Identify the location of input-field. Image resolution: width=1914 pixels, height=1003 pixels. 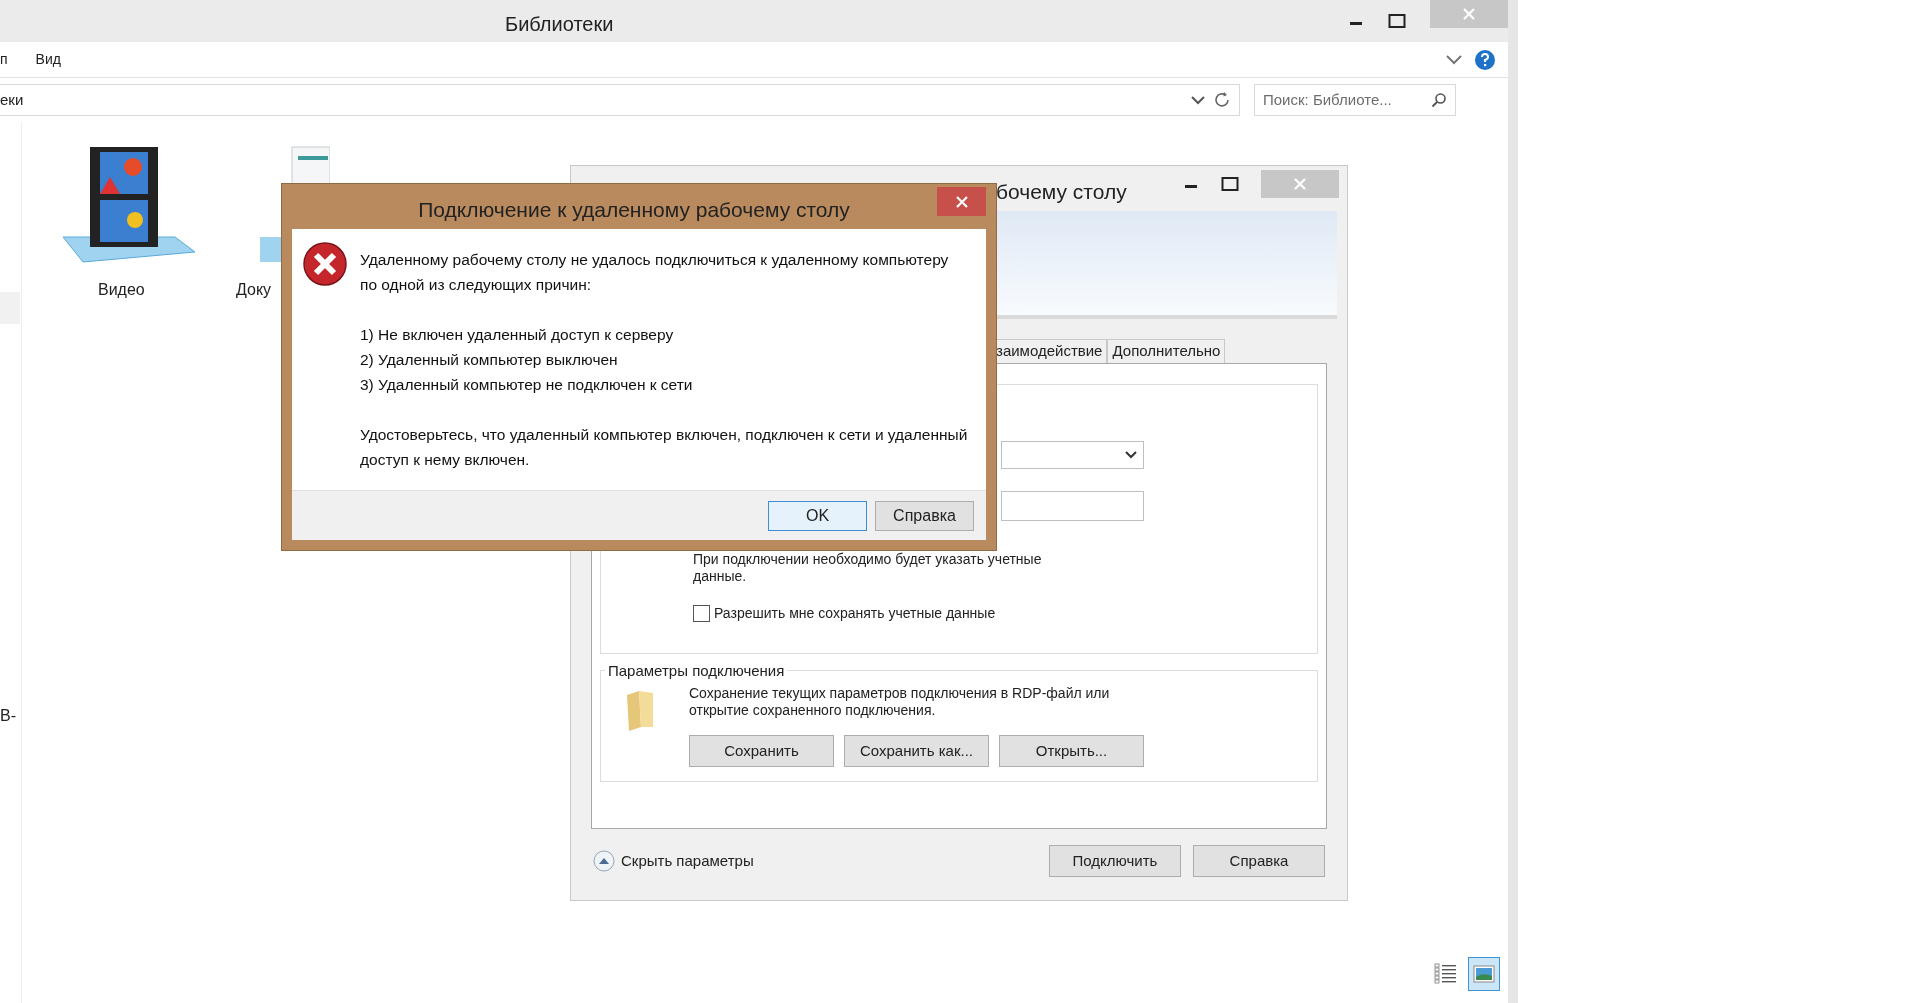
(1072, 506).